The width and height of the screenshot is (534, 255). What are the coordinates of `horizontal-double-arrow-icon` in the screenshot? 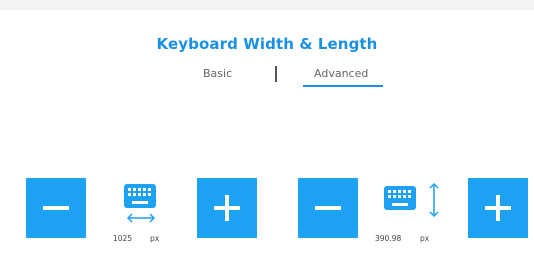 It's located at (141, 218).